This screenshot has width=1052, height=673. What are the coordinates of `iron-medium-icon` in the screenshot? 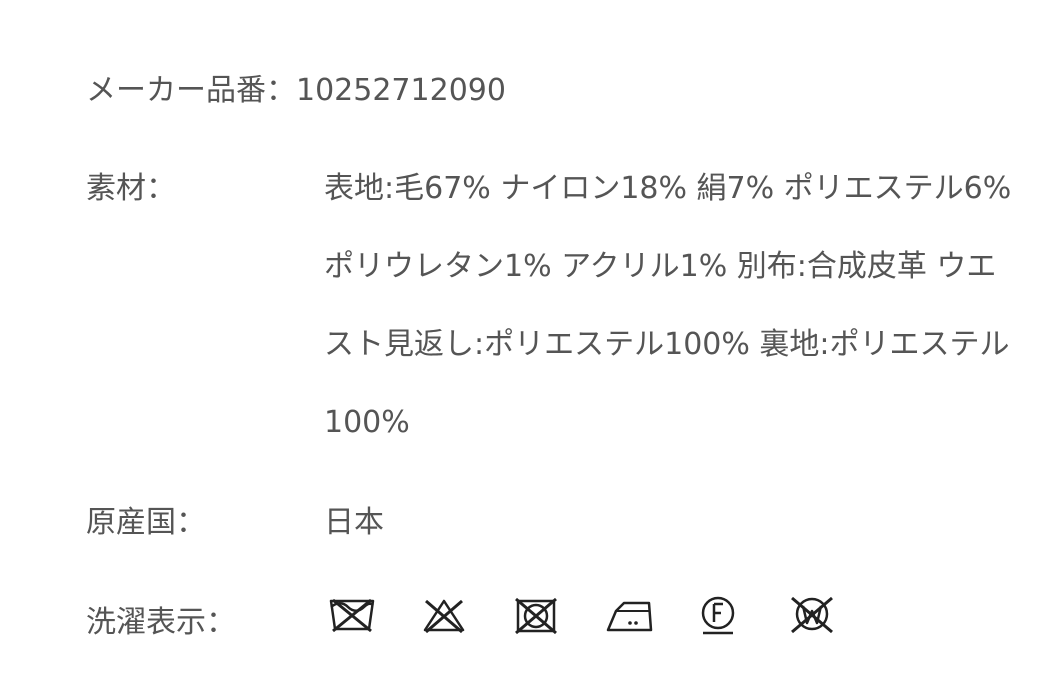 It's located at (650, 616).